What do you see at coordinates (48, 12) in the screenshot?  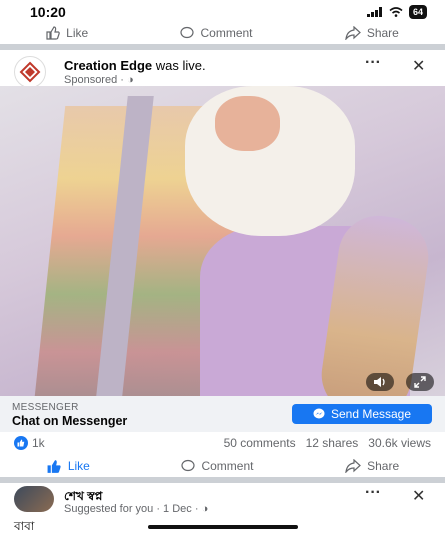 I see `status-time: 10:20` at bounding box center [48, 12].